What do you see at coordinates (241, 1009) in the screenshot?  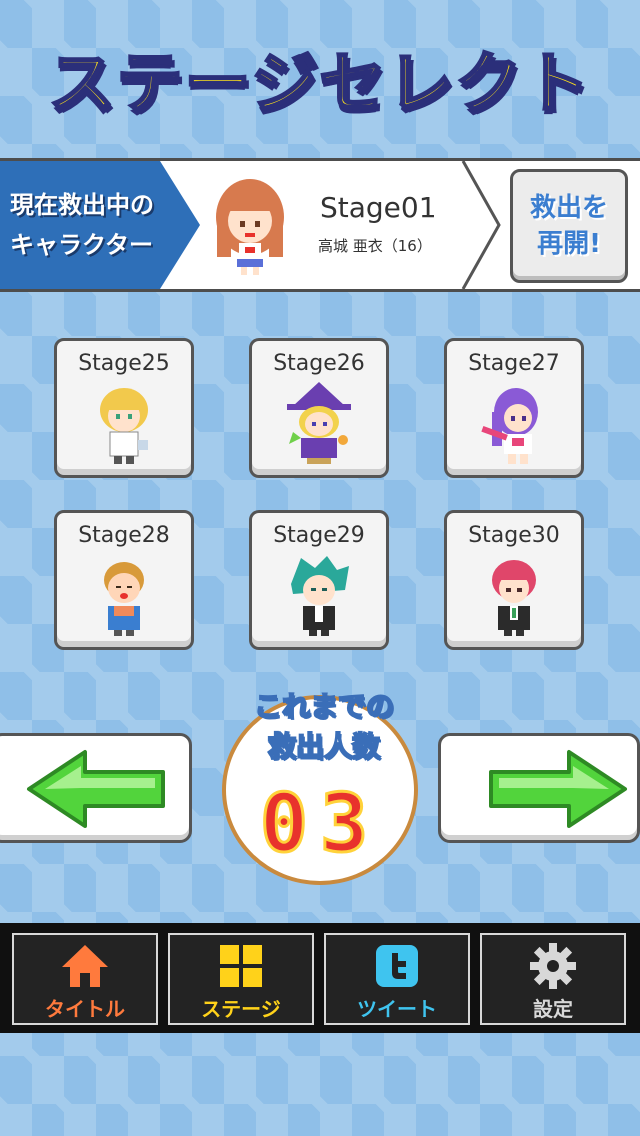 I see `nav-stage-label: ステージ` at bounding box center [241, 1009].